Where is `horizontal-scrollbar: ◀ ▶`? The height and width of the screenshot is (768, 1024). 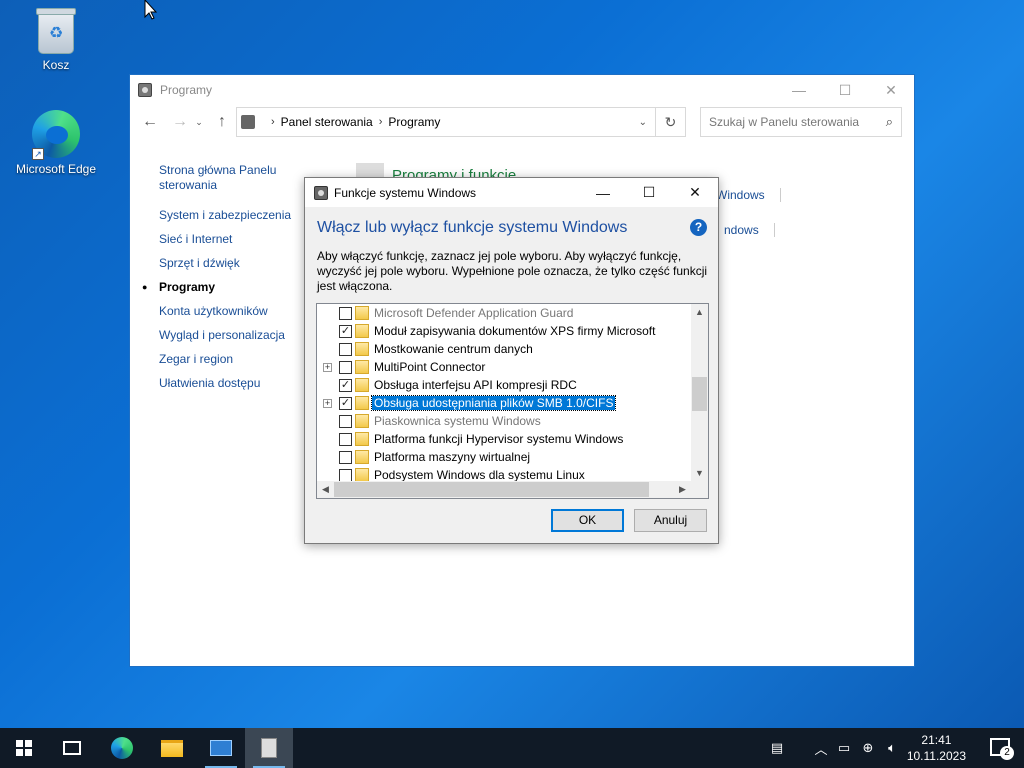
horizontal-scrollbar: ◀ ▶ is located at coordinates (504, 489).